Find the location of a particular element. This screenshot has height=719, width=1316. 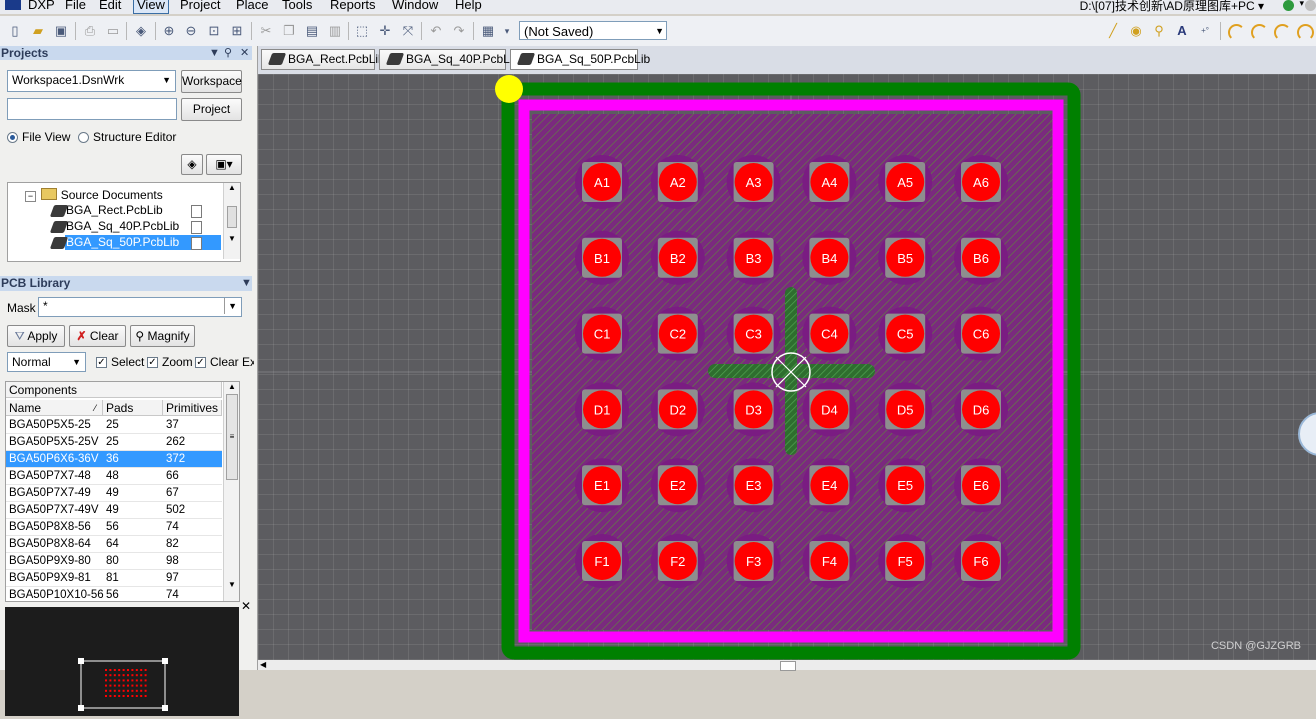

structure-editor-radio is located at coordinates (83, 137).